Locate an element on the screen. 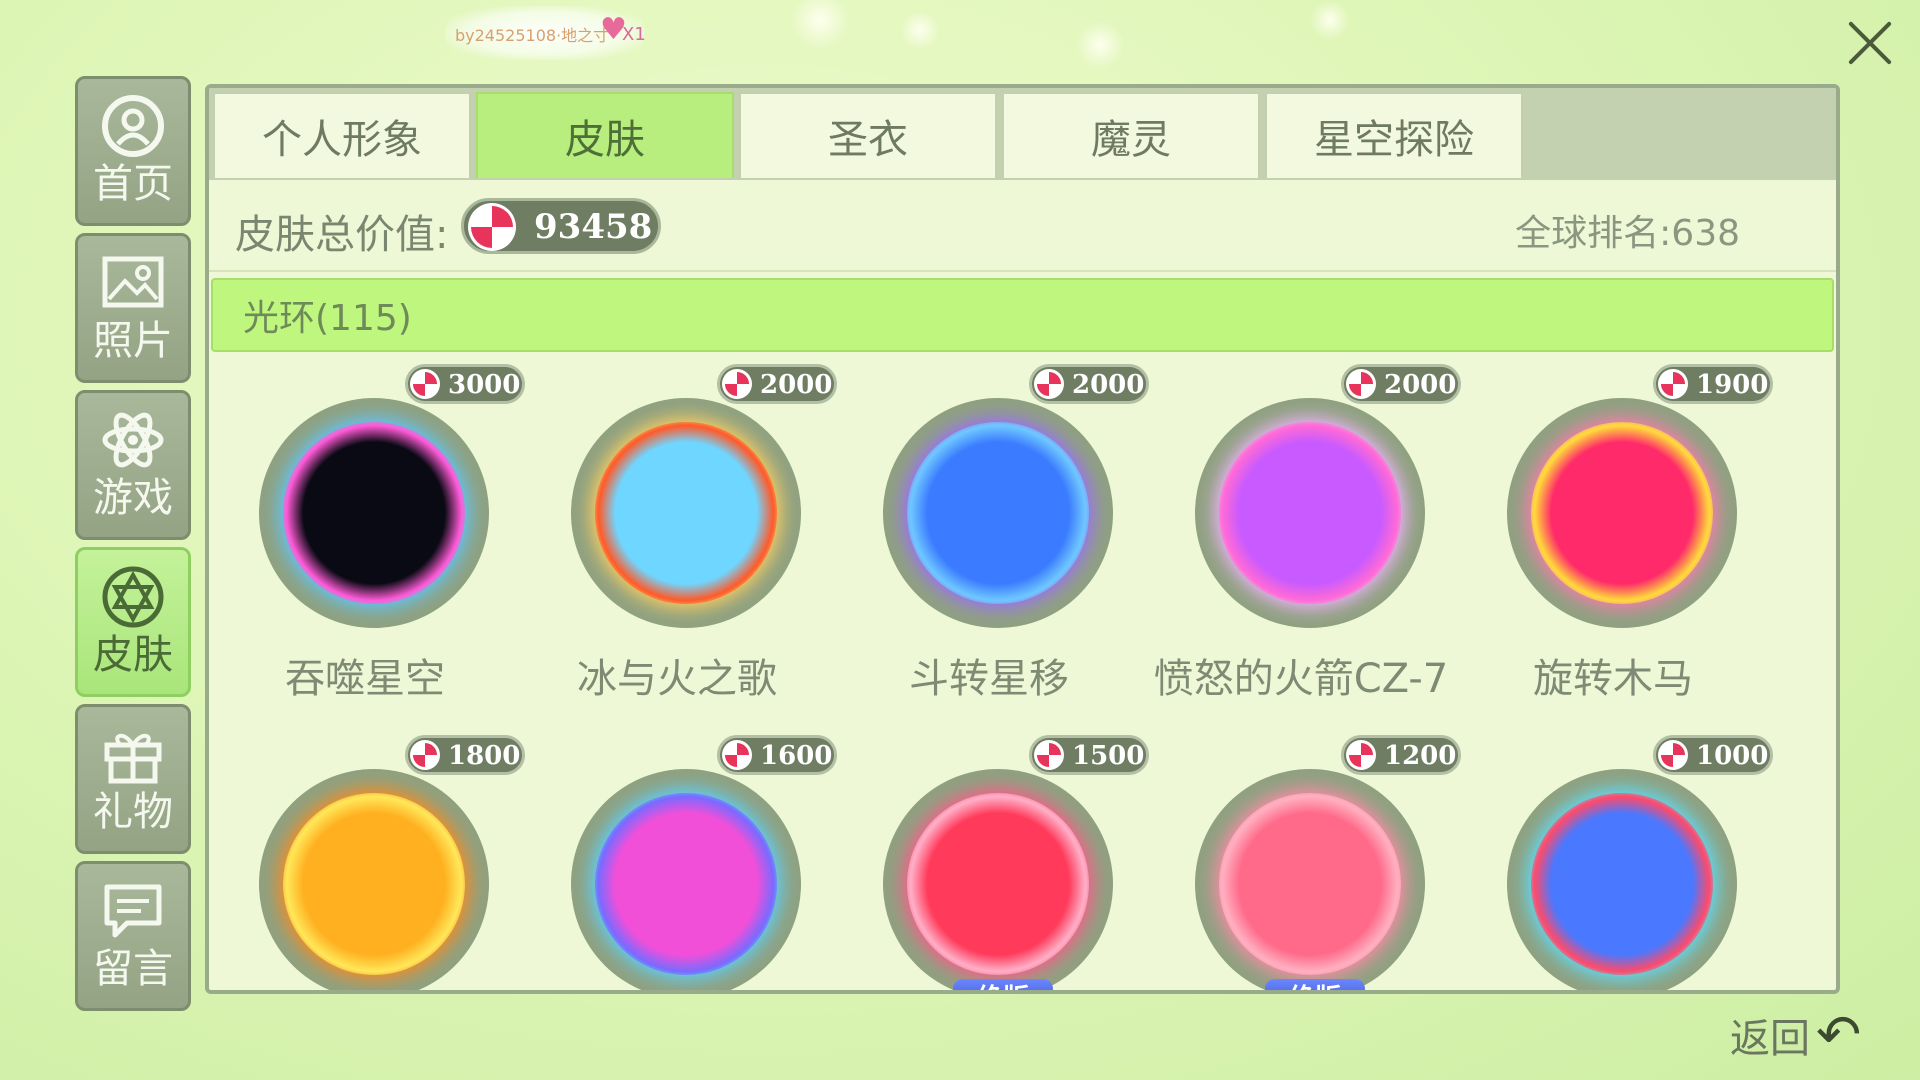 The width and height of the screenshot is (1920, 1080). halo-item: 2000 冰与火之歌 is located at coordinates (679, 532).